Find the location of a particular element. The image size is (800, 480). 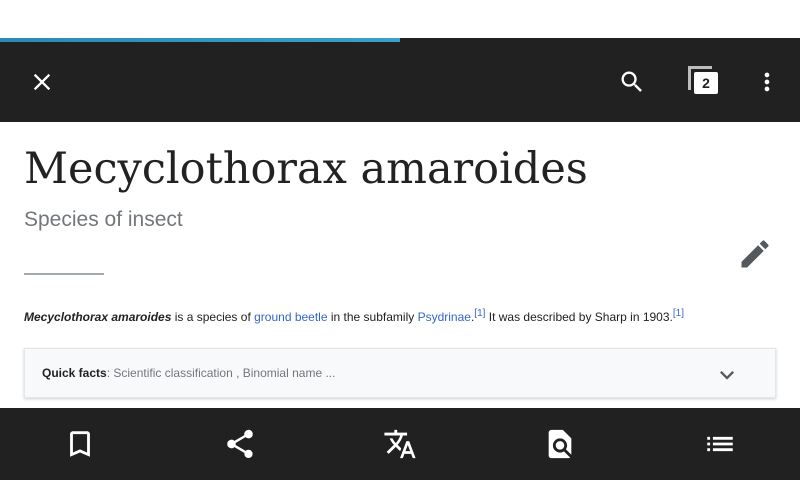

expand-quick-facts-button is located at coordinates (727, 375).